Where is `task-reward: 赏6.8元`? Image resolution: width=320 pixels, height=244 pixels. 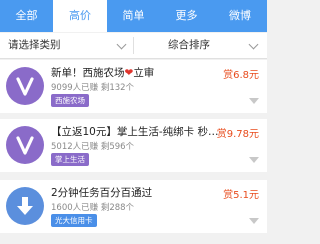
task-reward: 赏6.8元 is located at coordinates (241, 75).